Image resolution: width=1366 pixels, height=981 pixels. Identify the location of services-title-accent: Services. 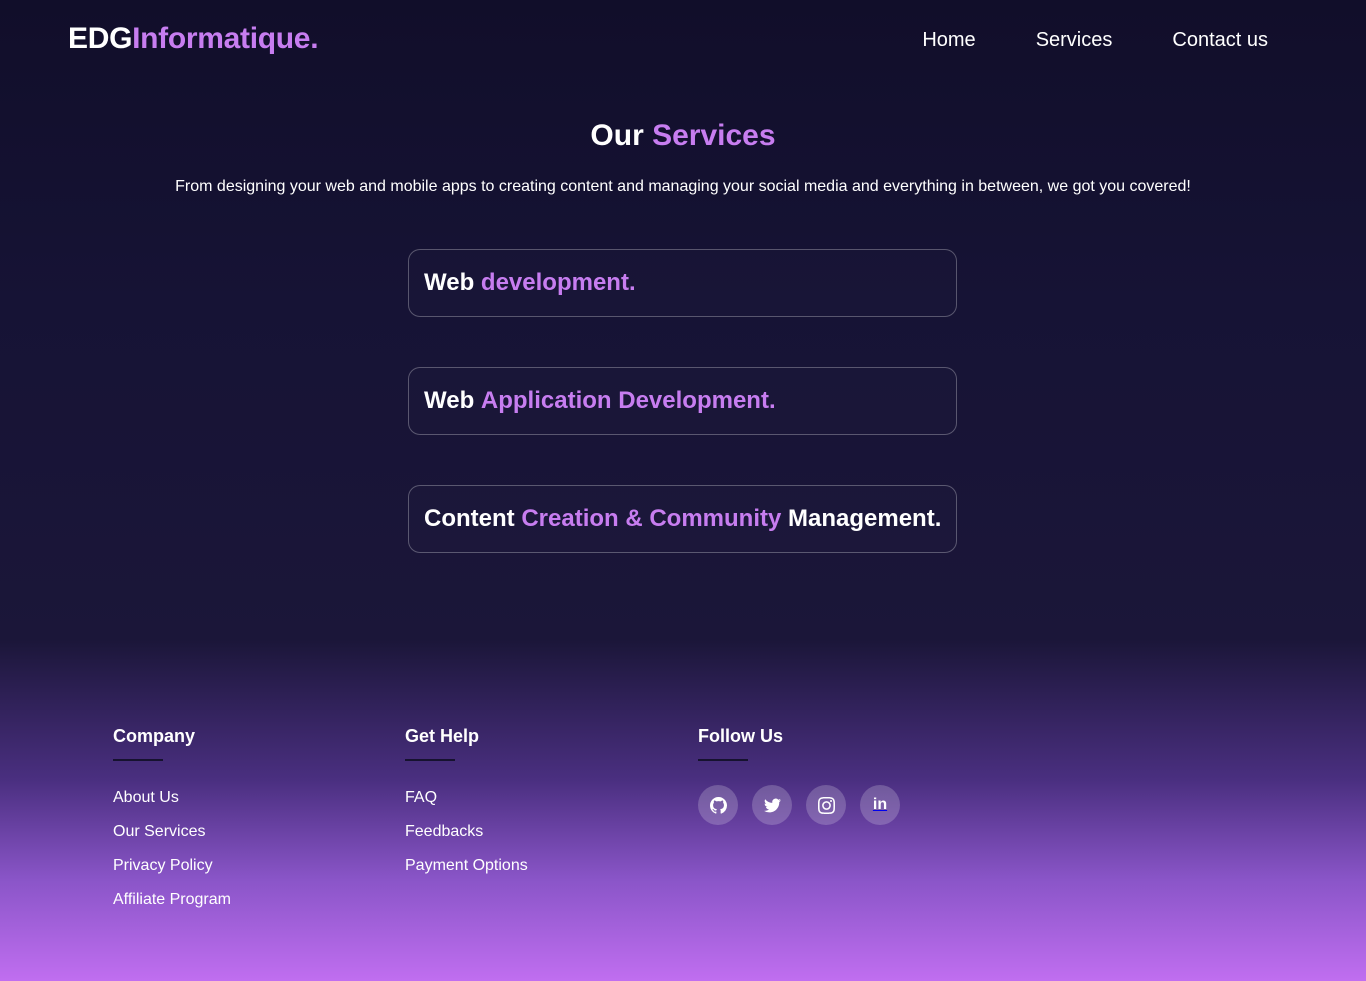
(714, 135).